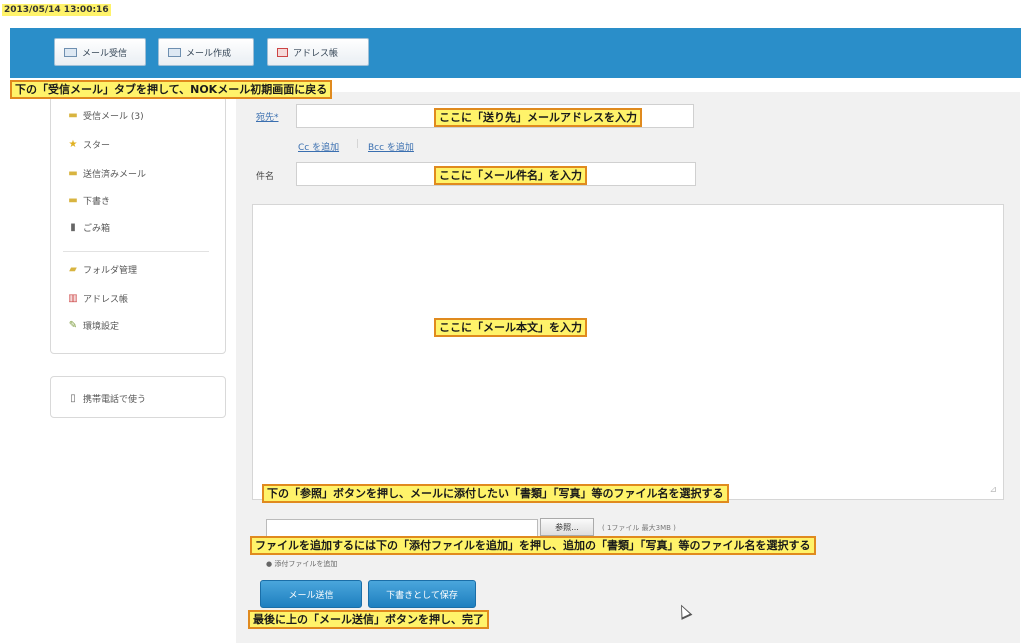 The image size is (1021, 643). What do you see at coordinates (101, 327) in the screenshot?
I see `sidebar-item-label: 環境設定` at bounding box center [101, 327].